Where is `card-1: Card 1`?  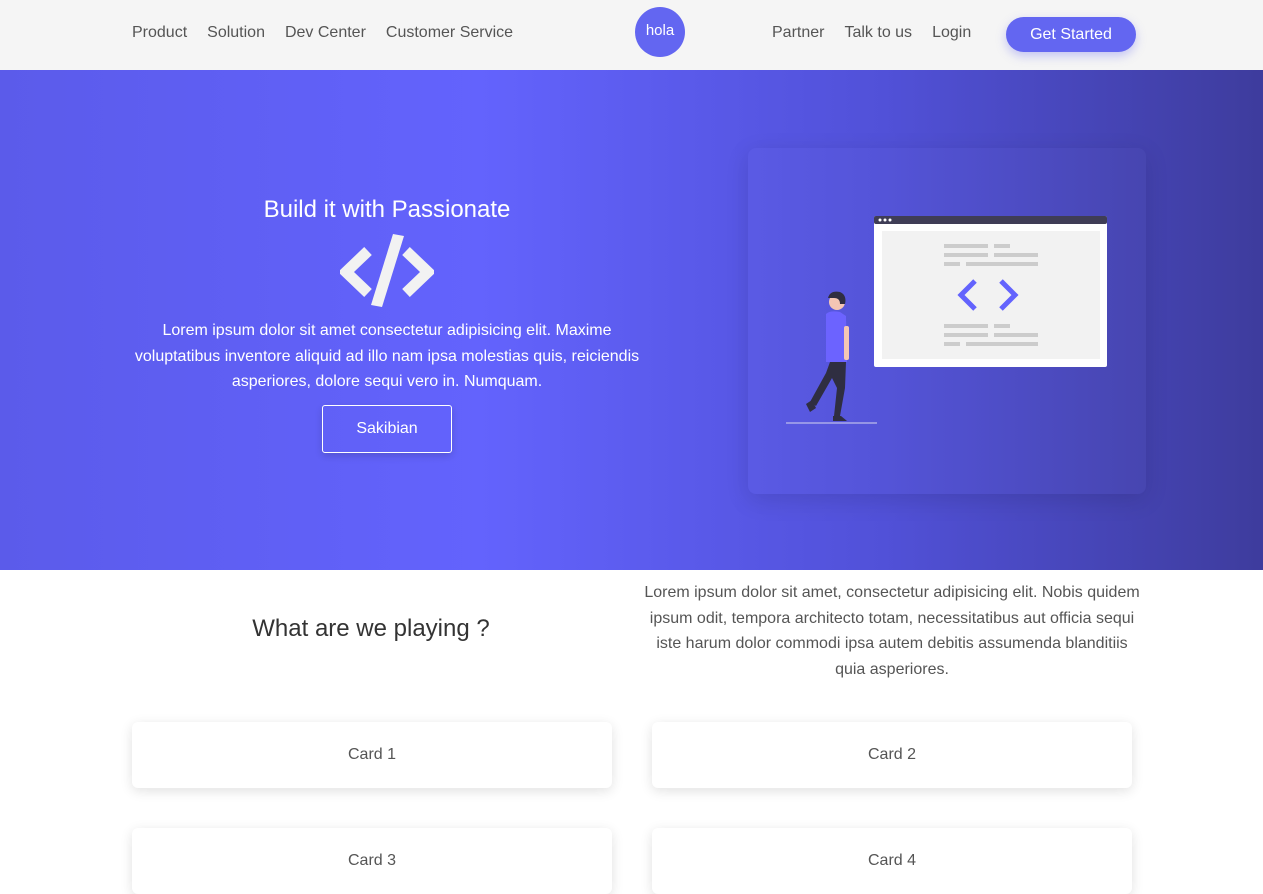 card-1: Card 1 is located at coordinates (372, 755).